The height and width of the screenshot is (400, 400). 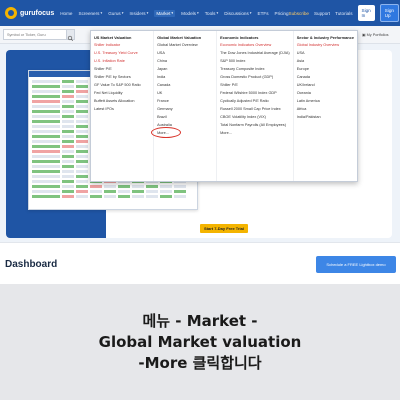 I want to click on free-trial-button: Start 7-Day Free Trial, so click(x=224, y=228).